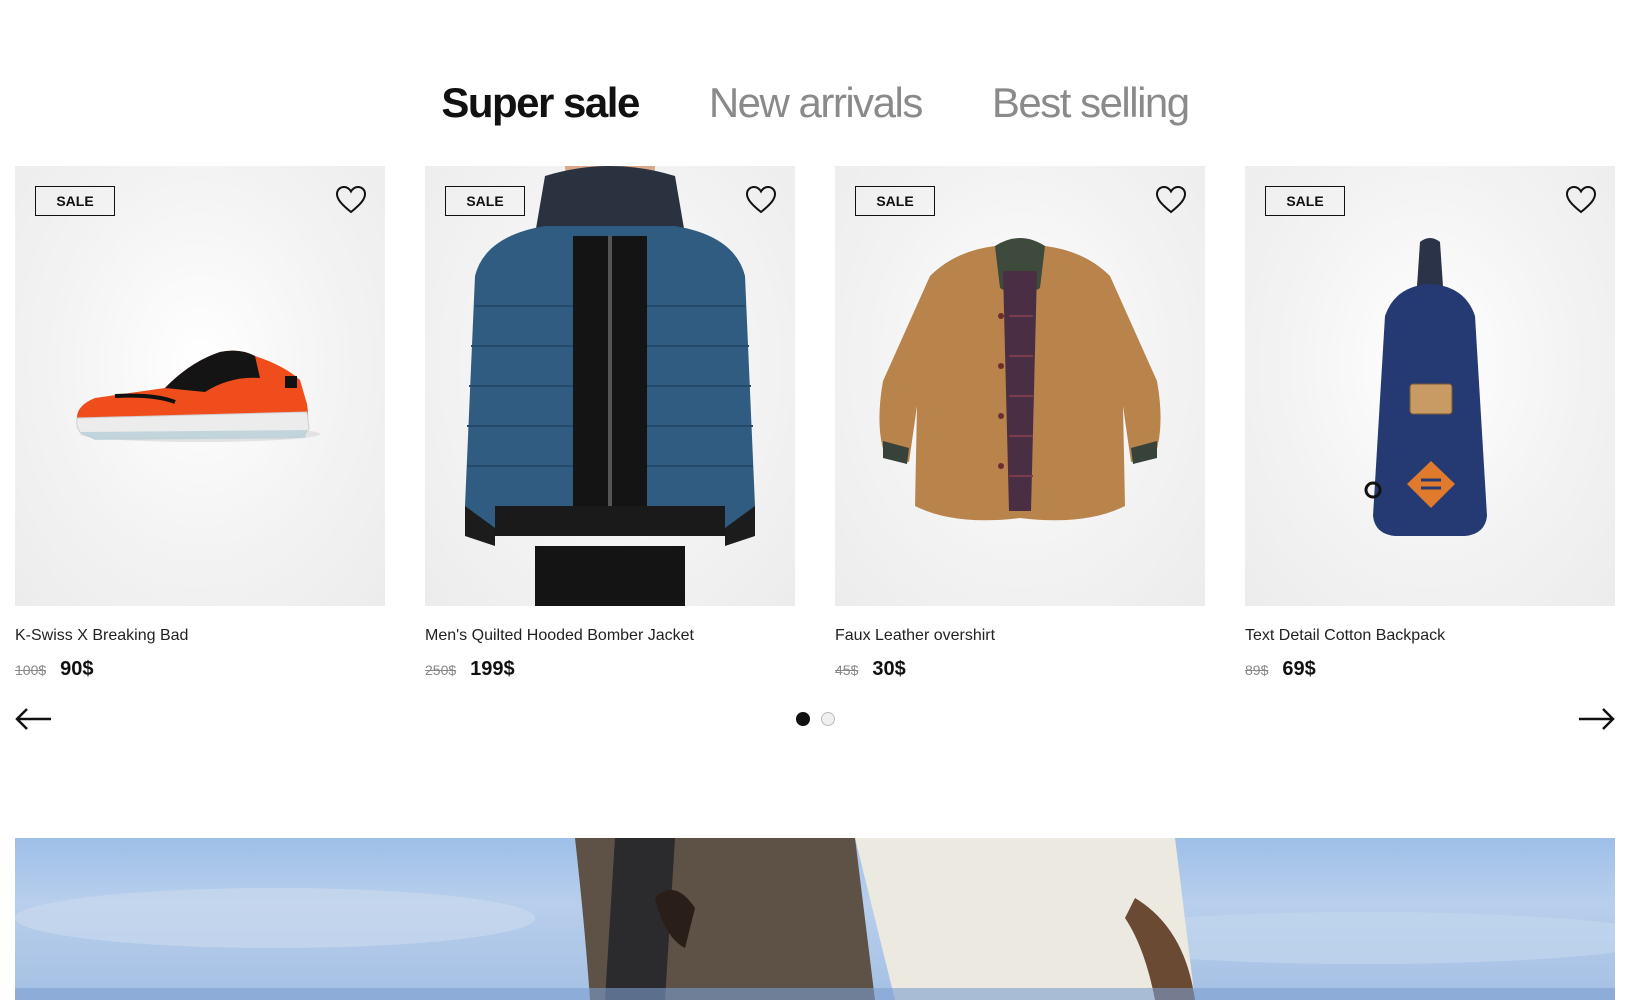 This screenshot has height=1000, width=1630. I want to click on tab-new-arrivals: New arrivals, so click(816, 103).